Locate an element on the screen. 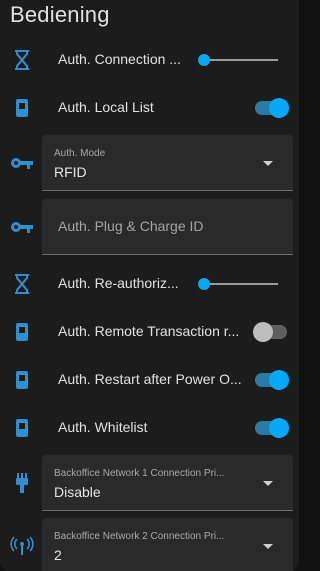 Image resolution: width=320 pixels, height=571 pixels. backoffice-network-2-value: 2 is located at coordinates (58, 555).